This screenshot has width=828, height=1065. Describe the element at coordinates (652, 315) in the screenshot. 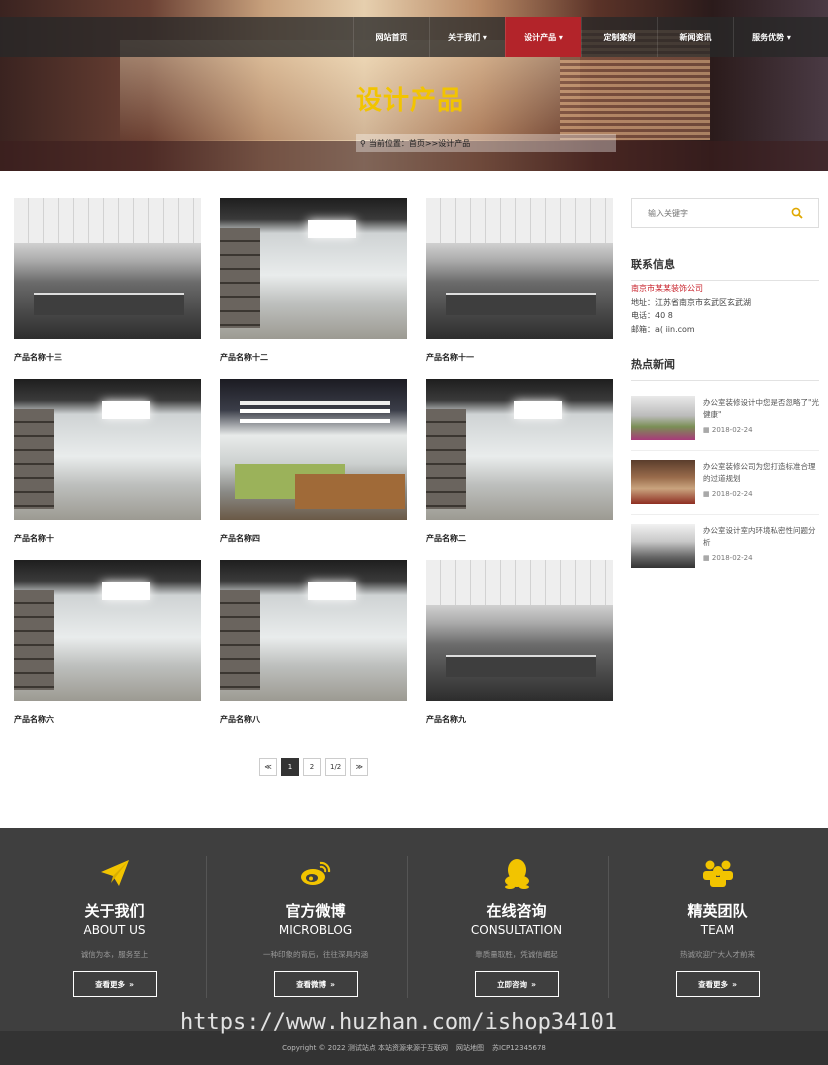

I see `contact-phone: 电话：40 8` at that location.